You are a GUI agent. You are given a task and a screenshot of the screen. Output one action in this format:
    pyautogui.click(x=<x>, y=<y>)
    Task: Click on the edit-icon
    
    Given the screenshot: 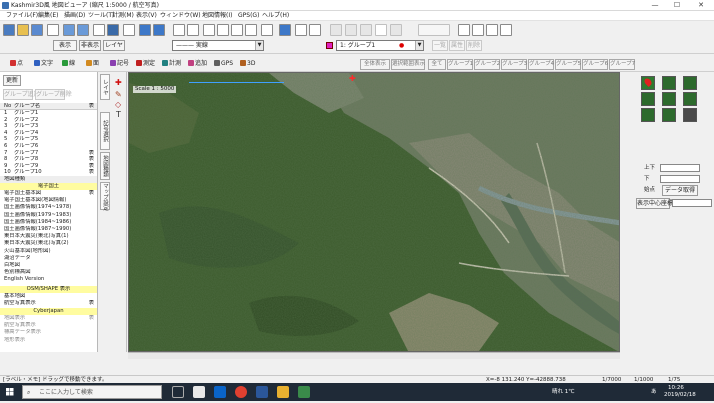 What is the action you would take?
    pyautogui.click(x=492, y=30)
    